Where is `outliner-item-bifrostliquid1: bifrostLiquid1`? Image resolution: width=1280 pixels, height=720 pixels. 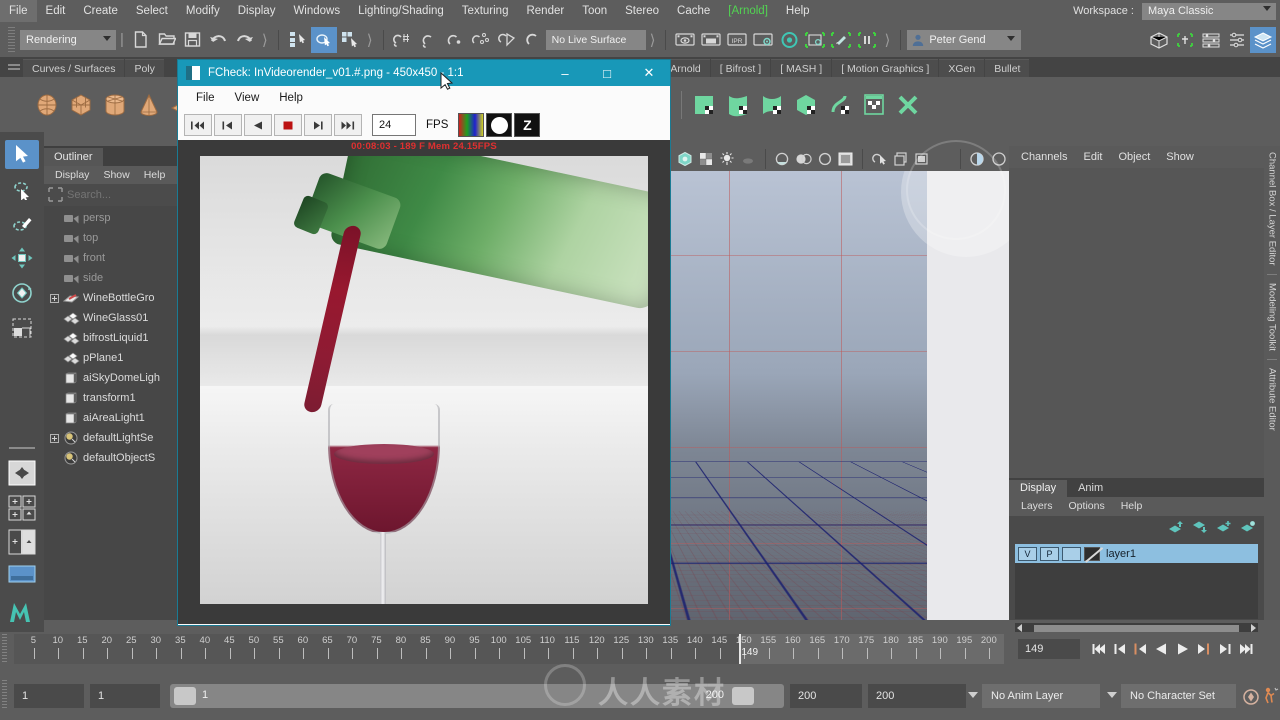
outliner-item-bifrostliquid1: bifrostLiquid1 is located at coordinates (121, 338).